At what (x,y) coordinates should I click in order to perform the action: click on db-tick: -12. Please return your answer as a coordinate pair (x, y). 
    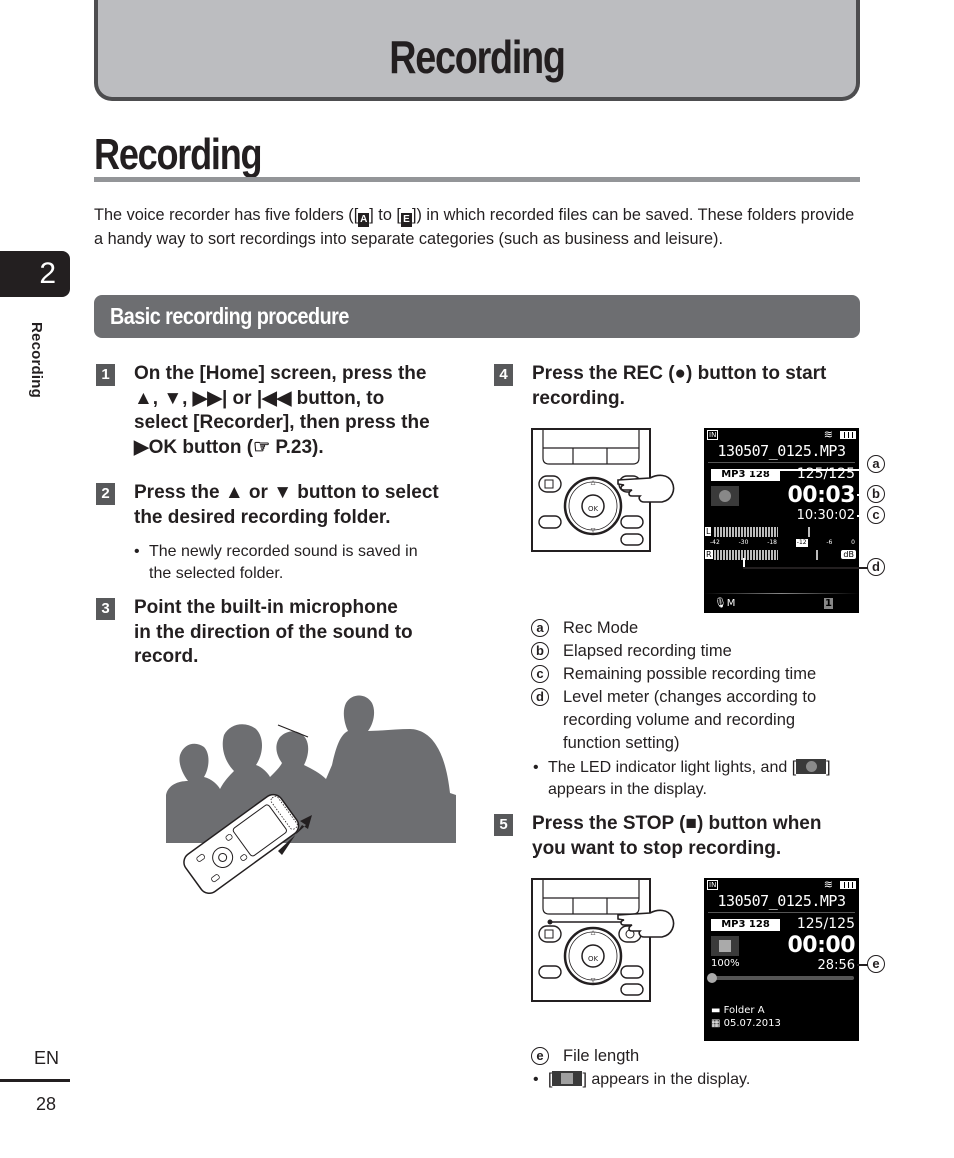
    Looking at the image, I should click on (801, 543).